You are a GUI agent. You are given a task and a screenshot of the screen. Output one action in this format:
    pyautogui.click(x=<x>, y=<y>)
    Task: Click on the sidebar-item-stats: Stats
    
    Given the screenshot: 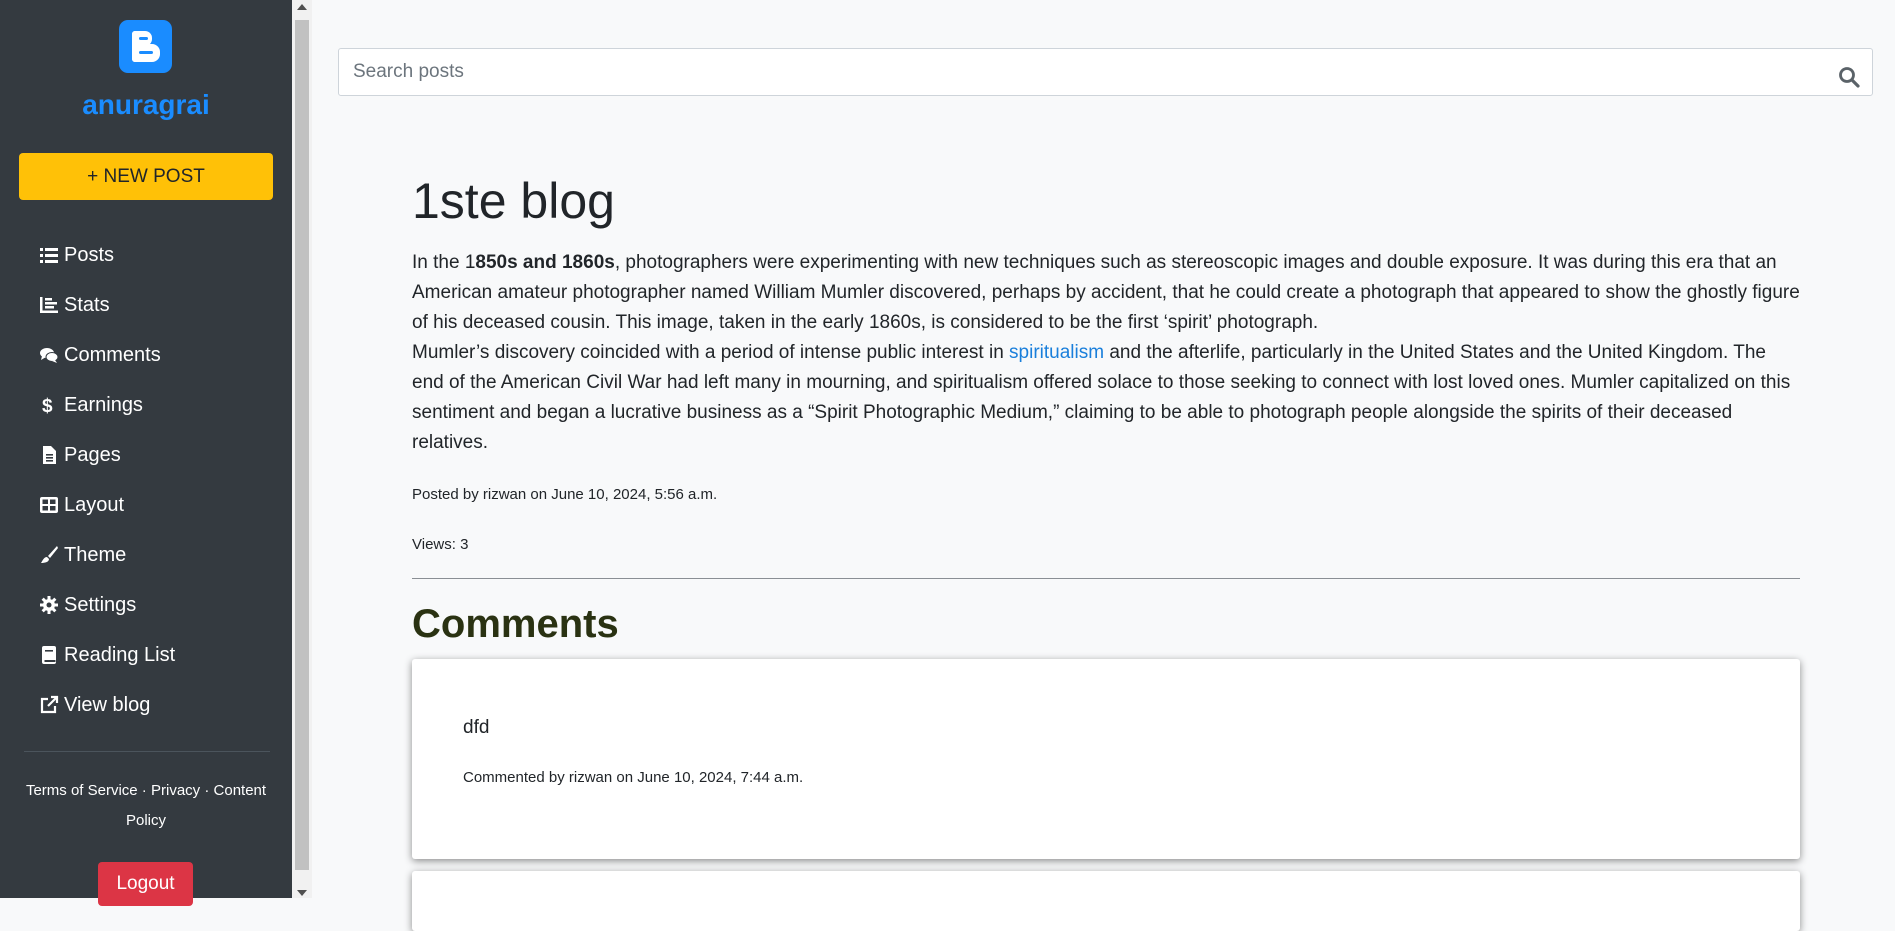 What is the action you would take?
    pyautogui.click(x=74, y=305)
    